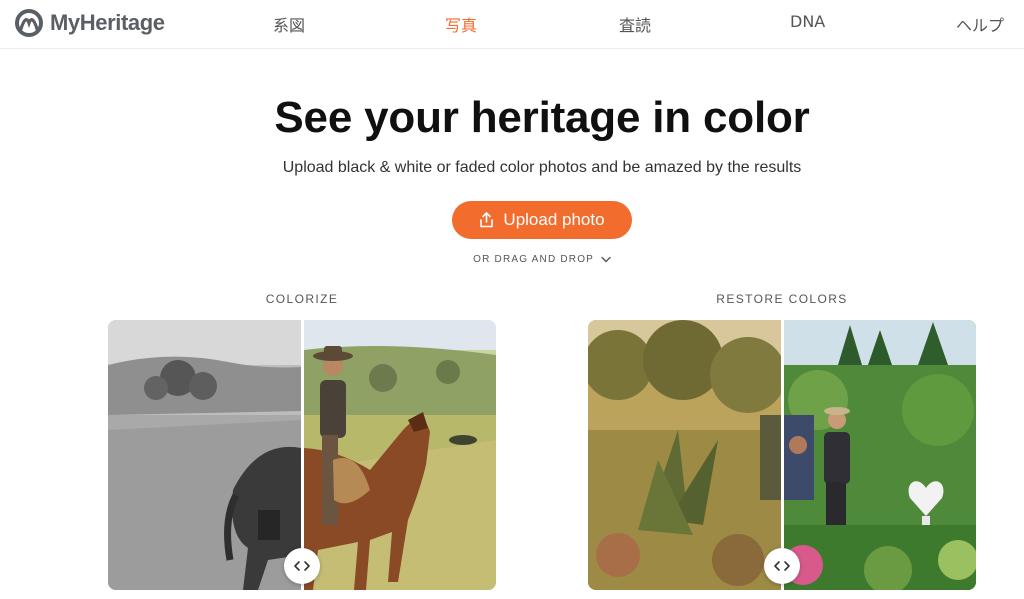 This screenshot has height=599, width=1024. Describe the element at coordinates (289, 24) in the screenshot. I see `nav-family-tree: 系図` at that location.